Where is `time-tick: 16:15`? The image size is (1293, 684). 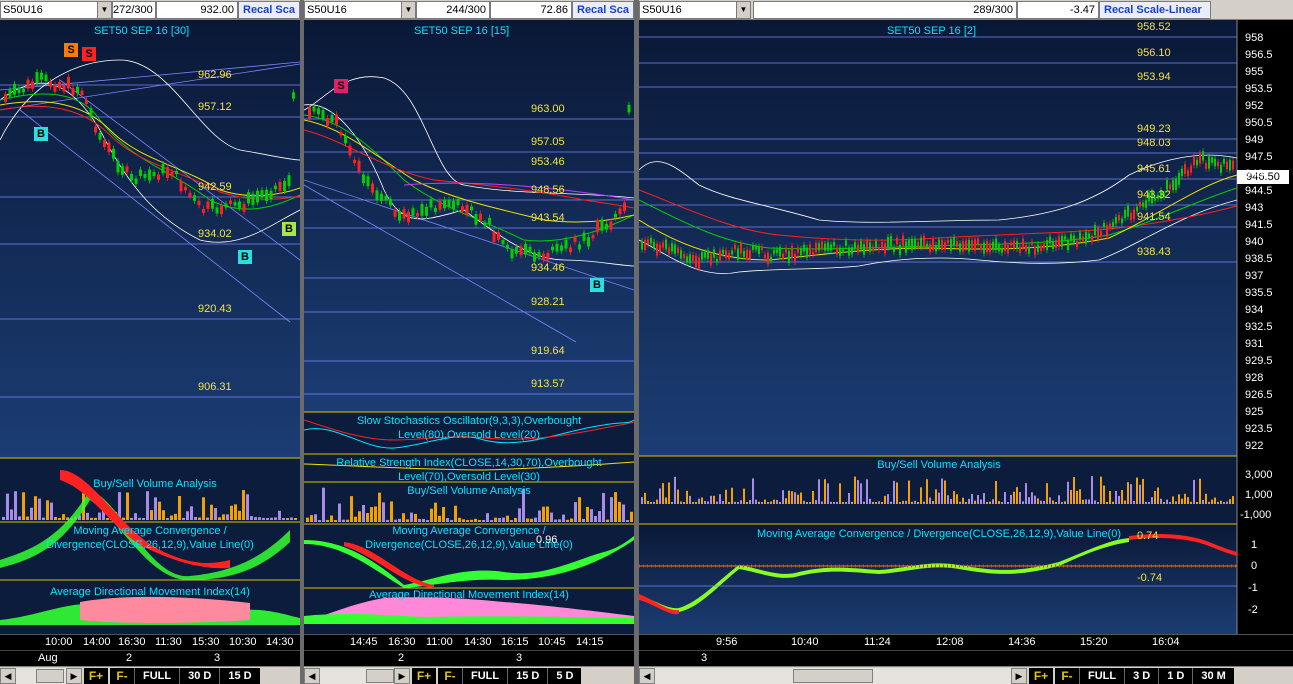
time-tick: 16:15 is located at coordinates (515, 642).